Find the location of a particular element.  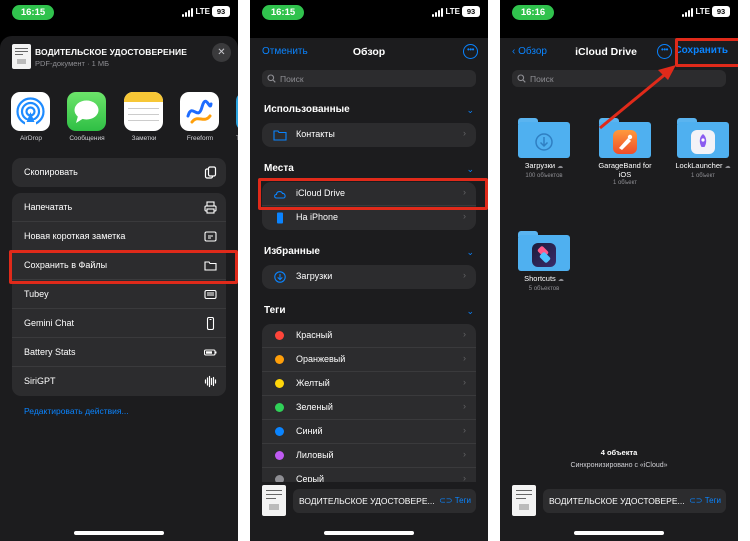

recents-item-contacts: Контакты › is located at coordinates (369, 135).